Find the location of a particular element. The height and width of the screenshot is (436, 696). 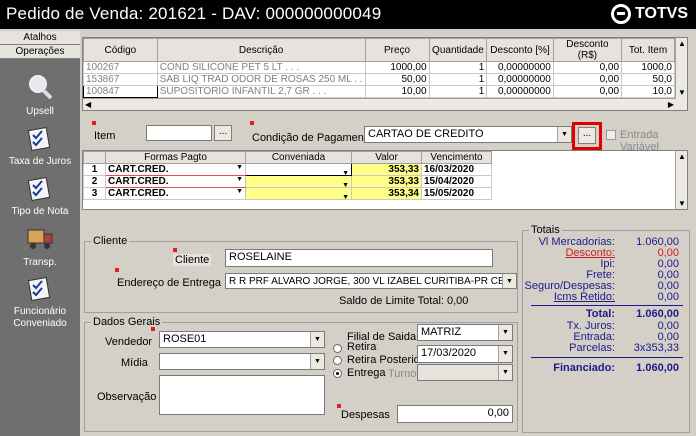

table-row: 3 CART.CRED. ▼ ▼ 353,34 15/05/2020 is located at coordinates (287, 193).